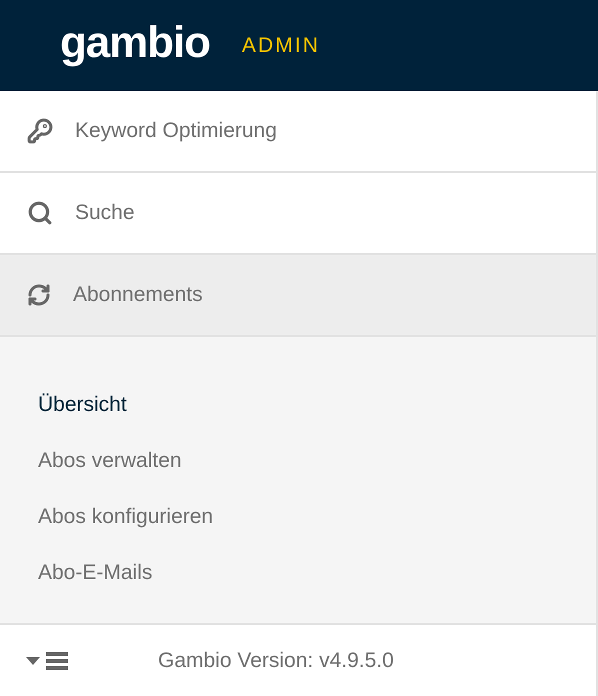 This screenshot has width=598, height=696. I want to click on logo: gambio, so click(135, 45).